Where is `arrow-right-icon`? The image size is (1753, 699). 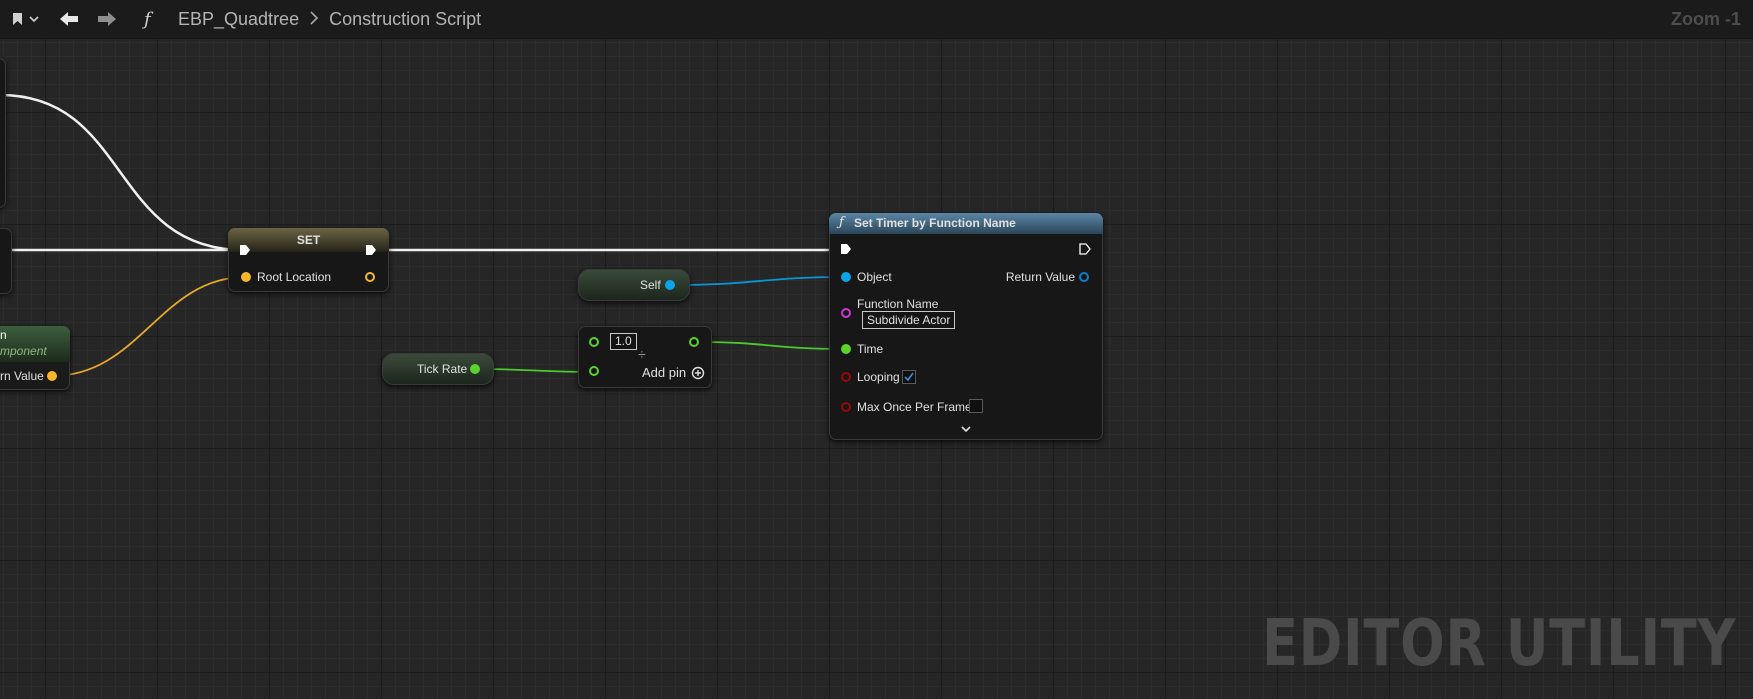
arrow-right-icon is located at coordinates (107, 19).